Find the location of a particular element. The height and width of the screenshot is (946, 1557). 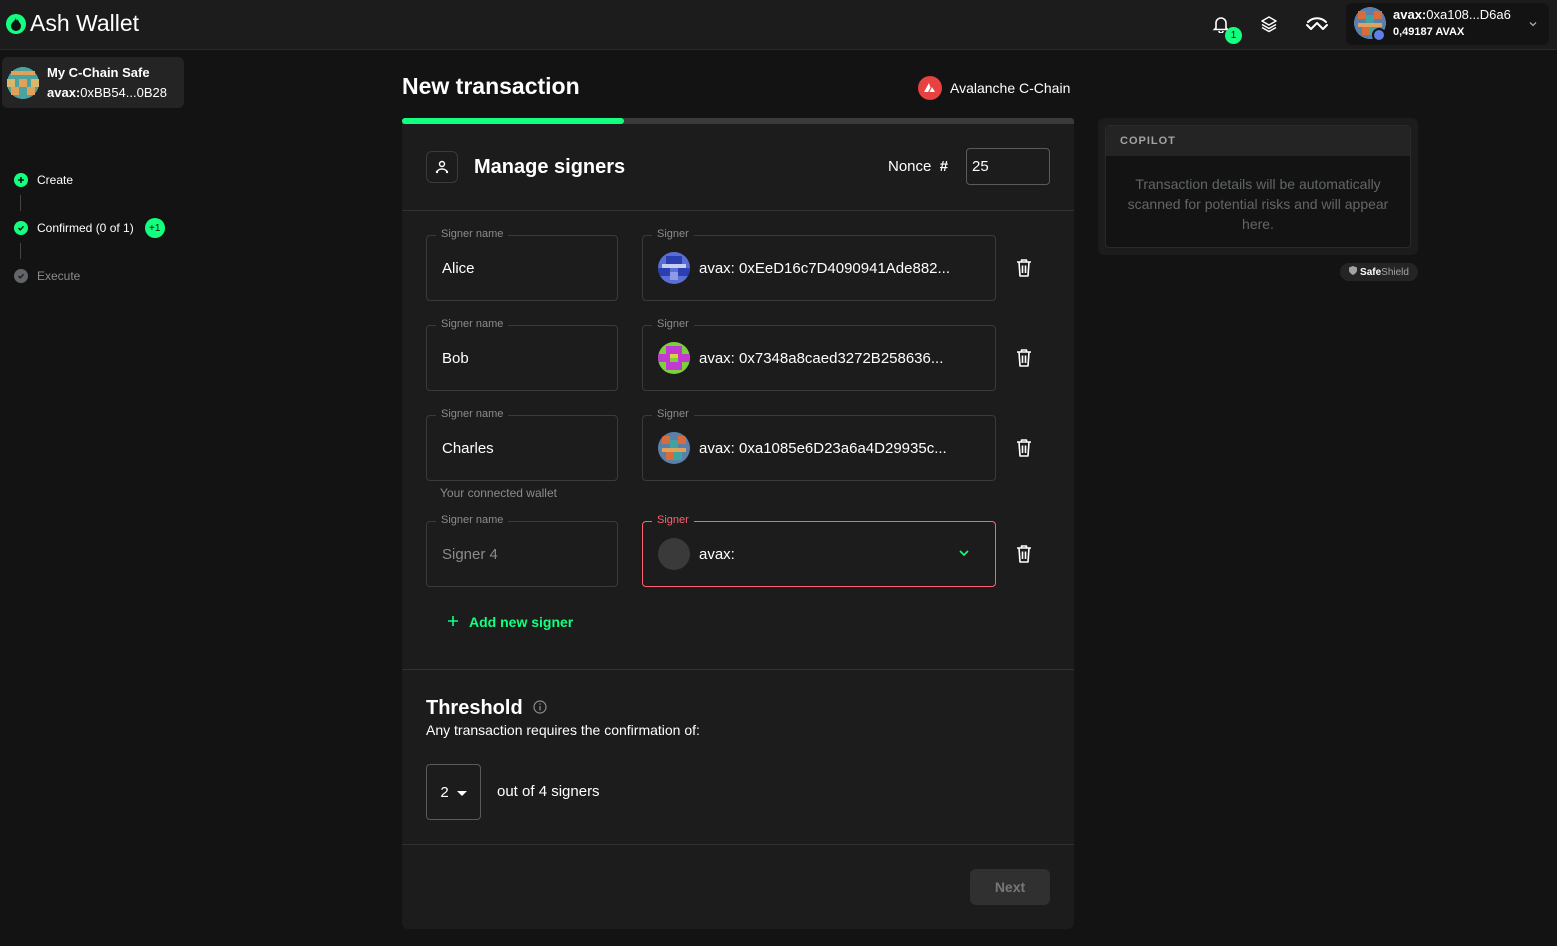

signer-address: avax: is located at coordinates (717, 554).